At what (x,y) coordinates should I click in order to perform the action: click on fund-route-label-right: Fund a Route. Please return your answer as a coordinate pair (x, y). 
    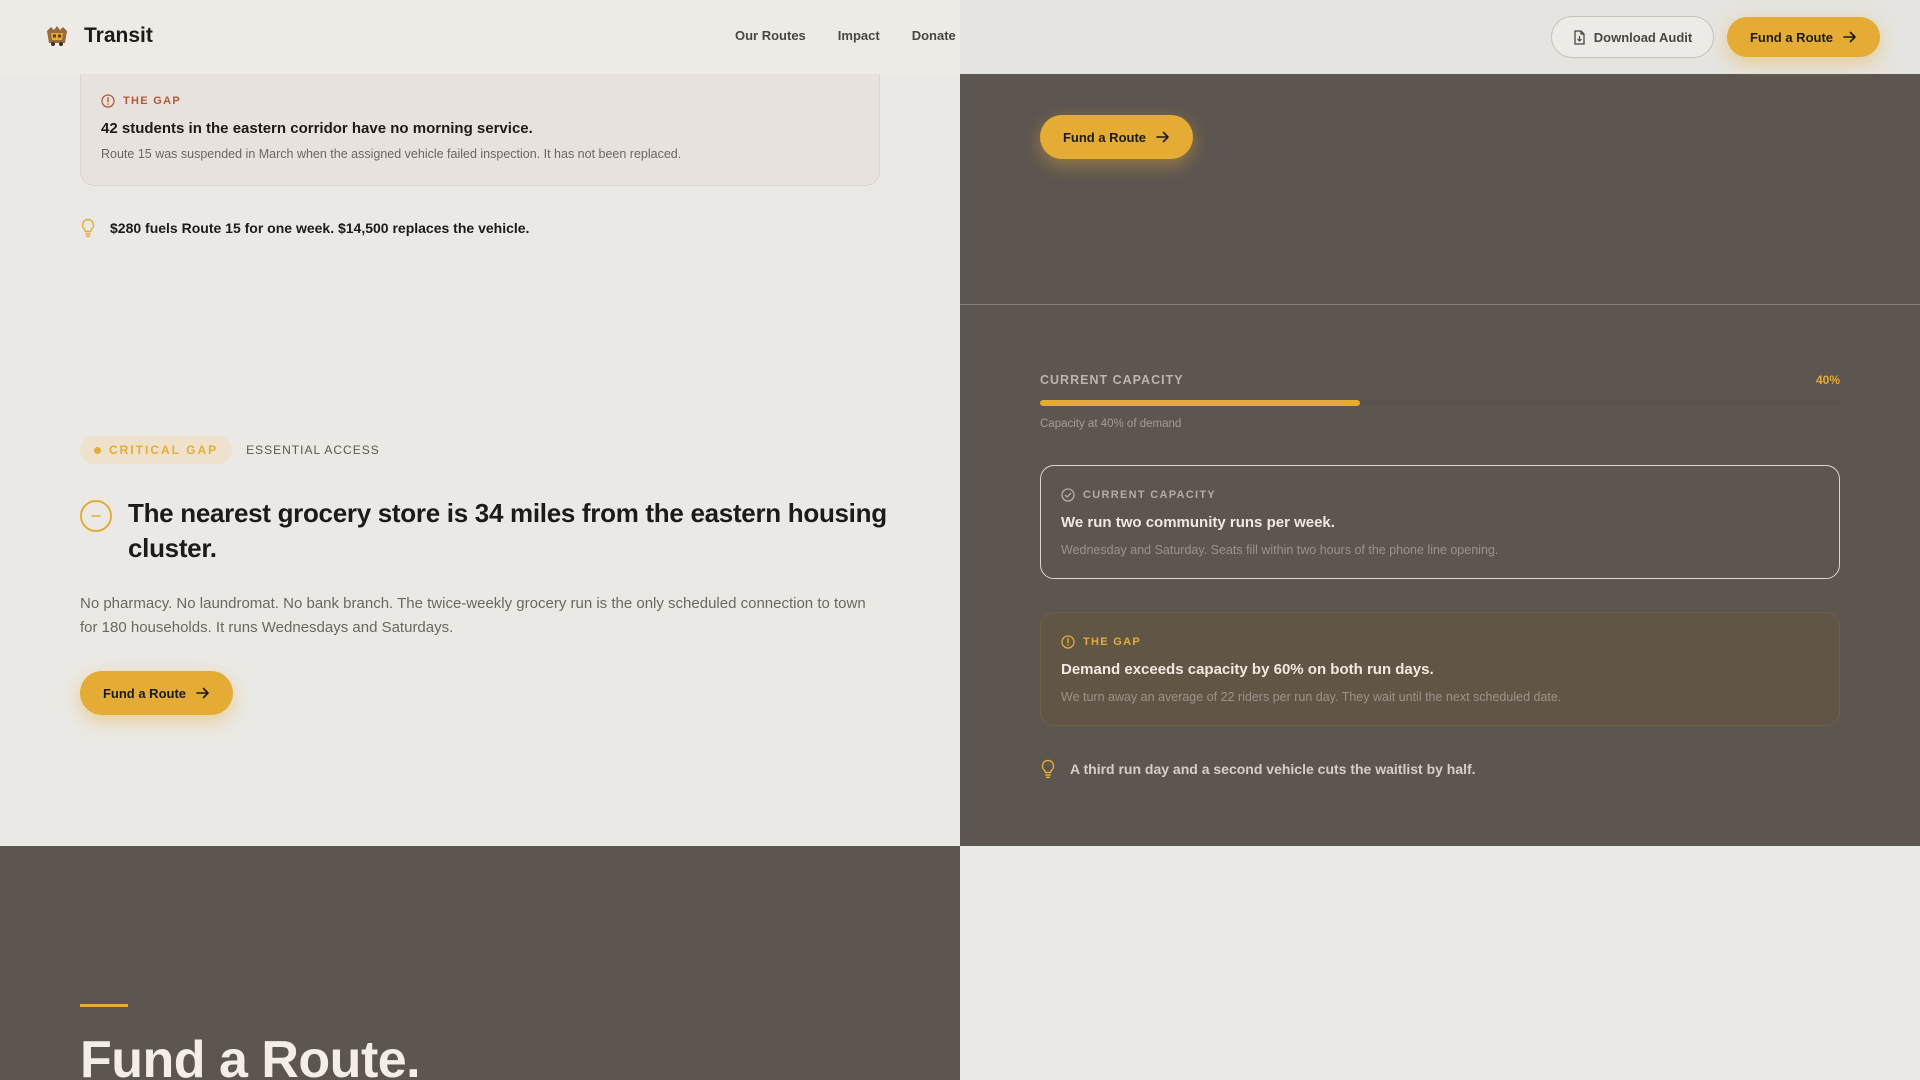
    Looking at the image, I should click on (1104, 137).